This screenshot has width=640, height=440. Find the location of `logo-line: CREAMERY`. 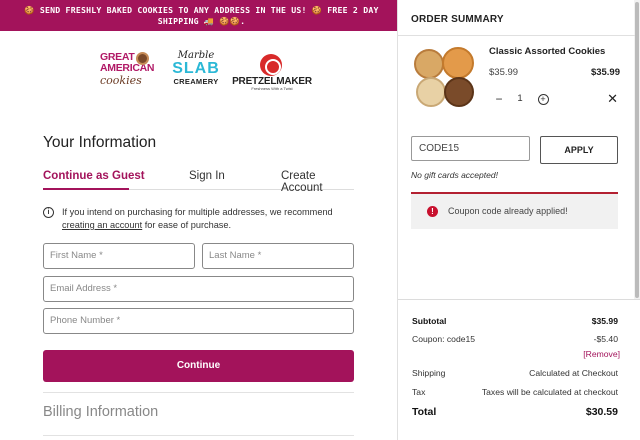

logo-line: CREAMERY is located at coordinates (196, 81).